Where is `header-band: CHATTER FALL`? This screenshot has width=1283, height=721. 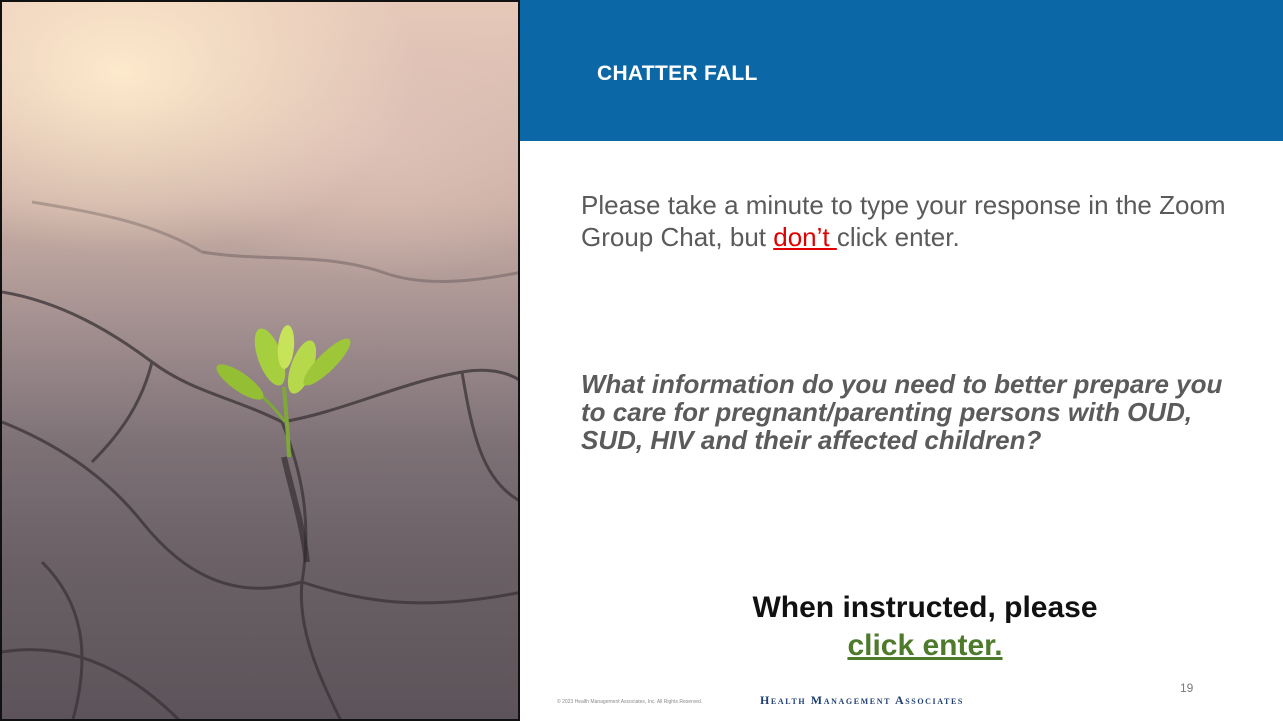 header-band: CHATTER FALL is located at coordinates (901, 70).